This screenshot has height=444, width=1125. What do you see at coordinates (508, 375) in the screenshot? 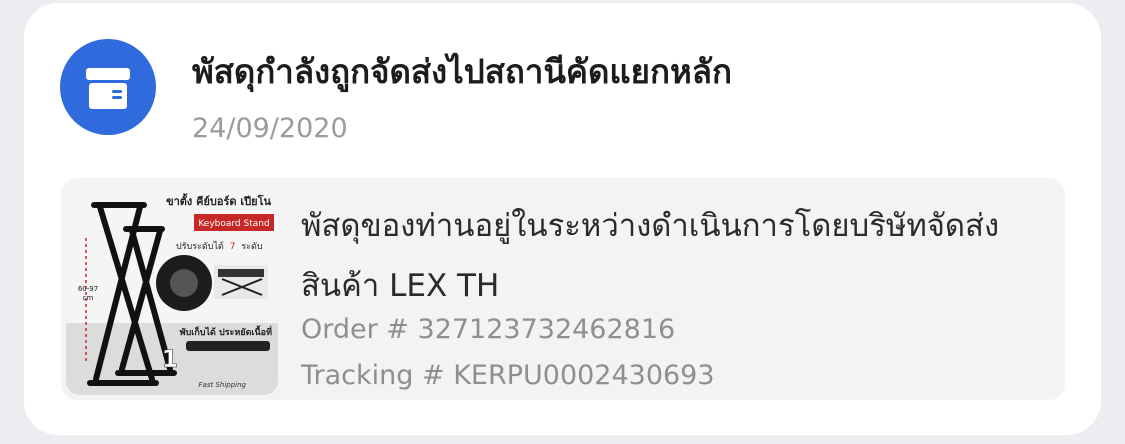
I see `tracking-number: Tracking # KERPU0002430693` at bounding box center [508, 375].